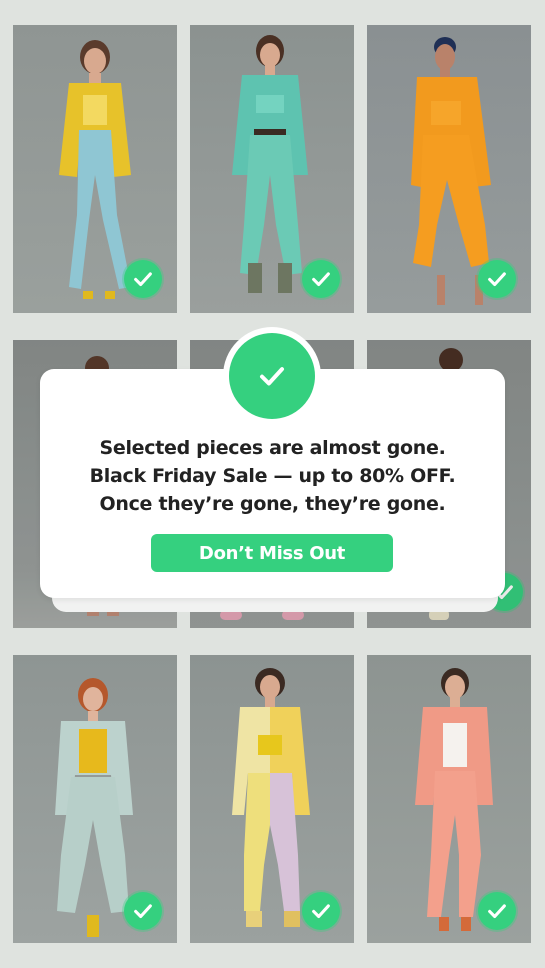 The height and width of the screenshot is (968, 545). Describe the element at coordinates (272, 448) in the screenshot. I see `promo-line-1: Selected pieces are almost gone.` at that location.